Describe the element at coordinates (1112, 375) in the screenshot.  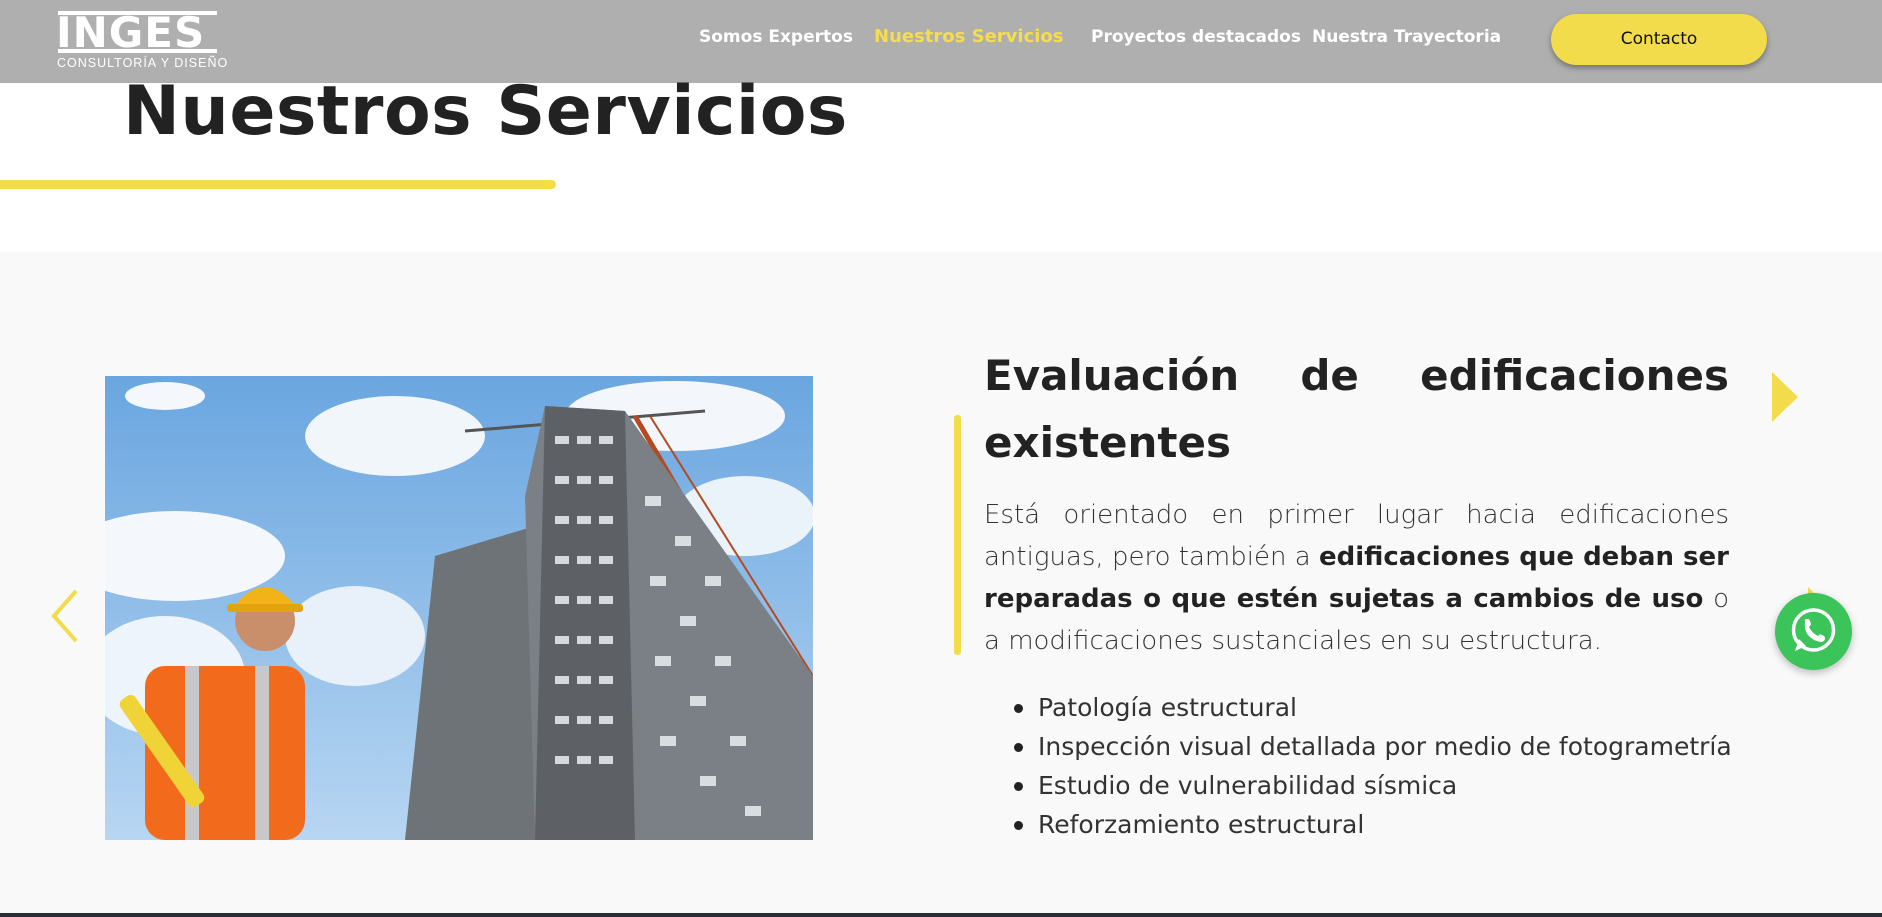
I see `heading-word: Evaluación` at that location.